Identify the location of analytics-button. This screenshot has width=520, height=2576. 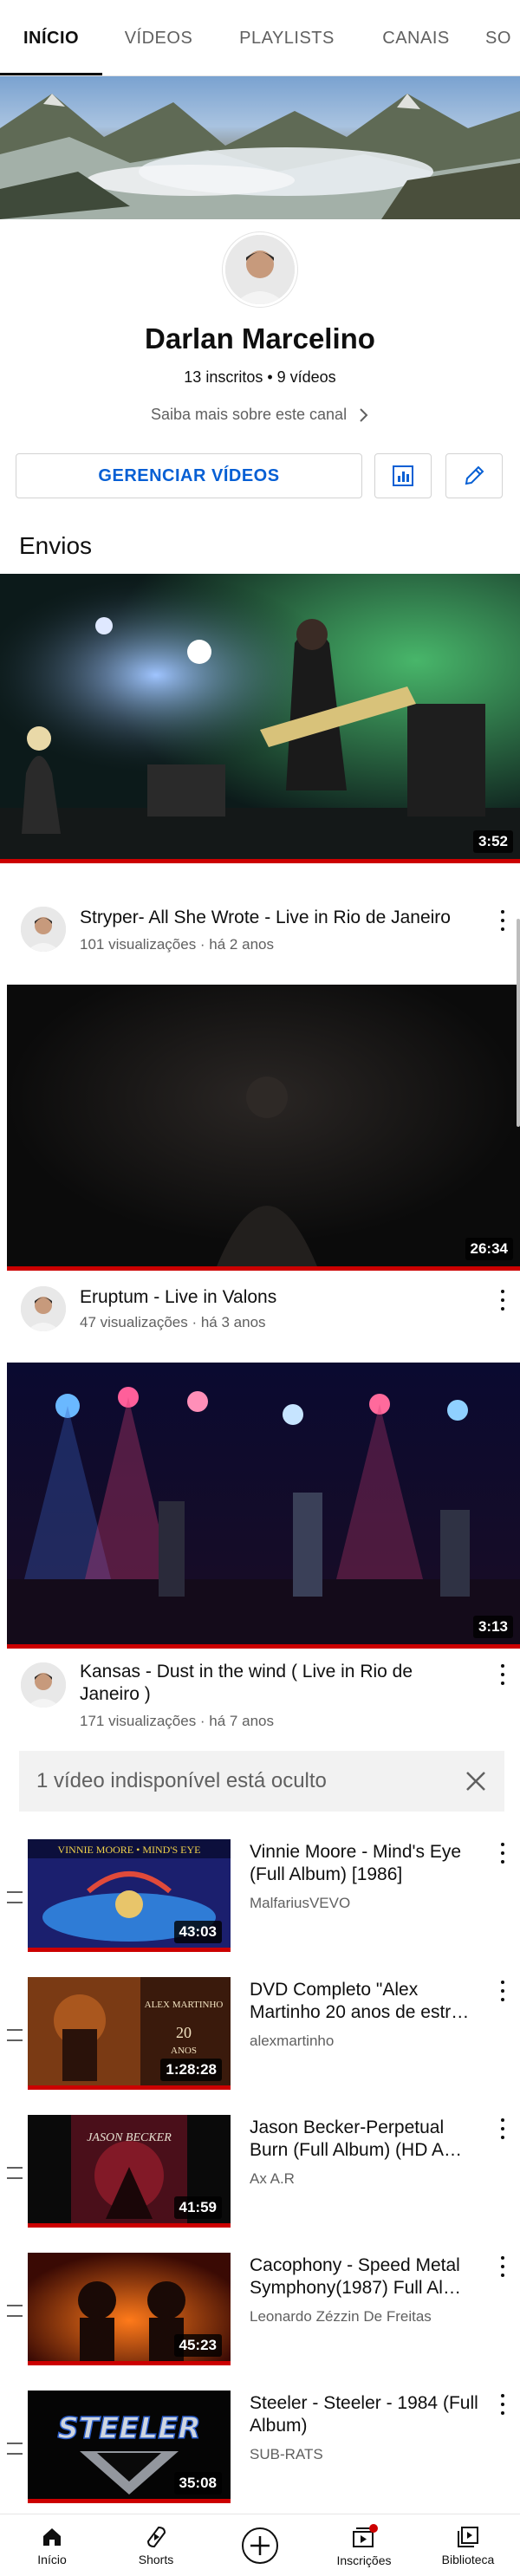
(403, 475).